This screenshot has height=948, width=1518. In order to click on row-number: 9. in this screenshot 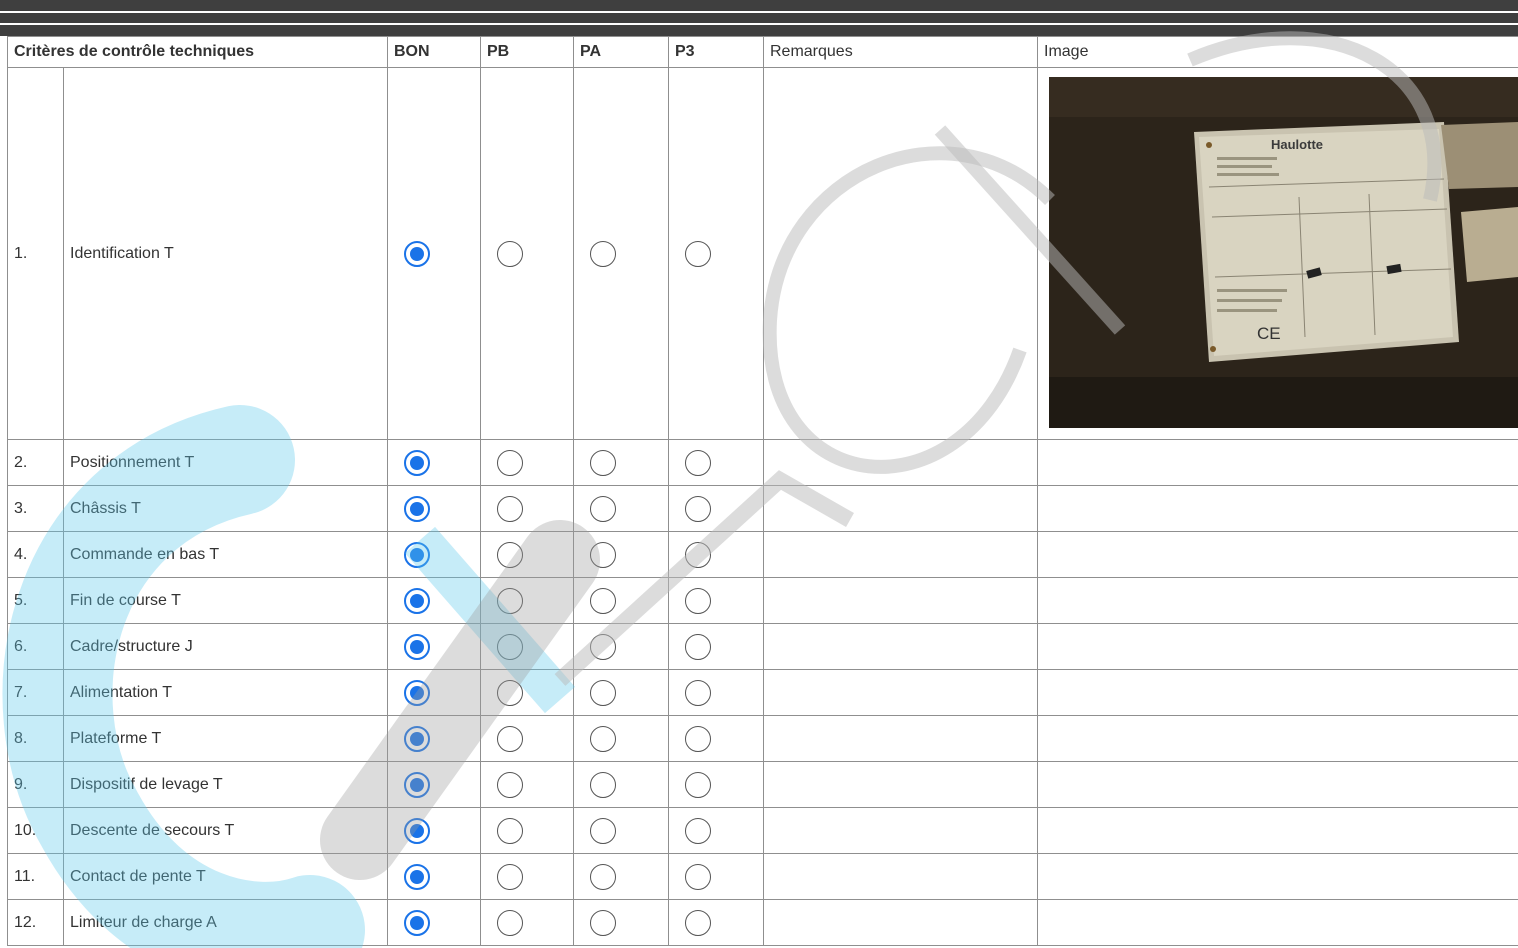, I will do `click(35, 784)`.